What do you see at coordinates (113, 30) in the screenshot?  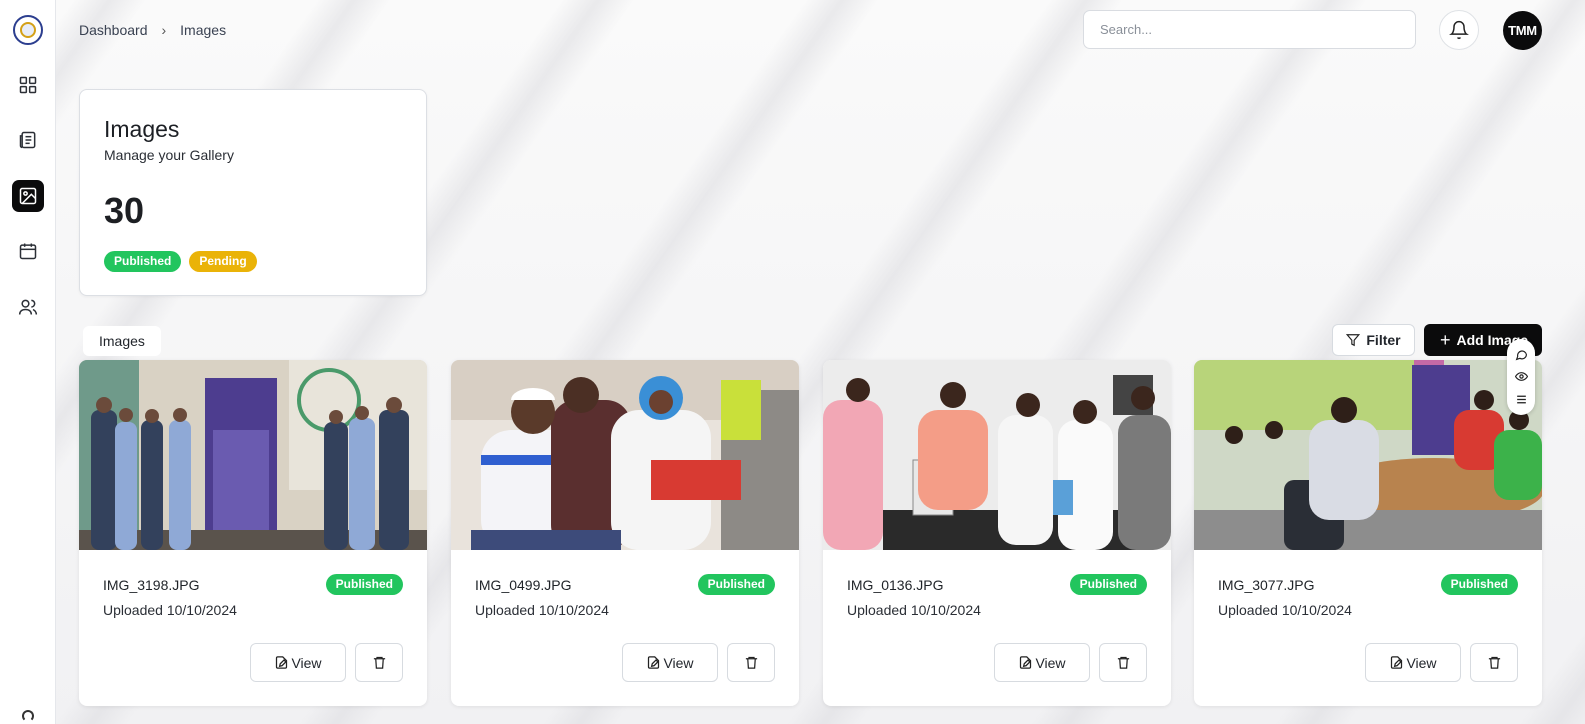 I see `breadcrumb-dashboard: Dashboard` at bounding box center [113, 30].